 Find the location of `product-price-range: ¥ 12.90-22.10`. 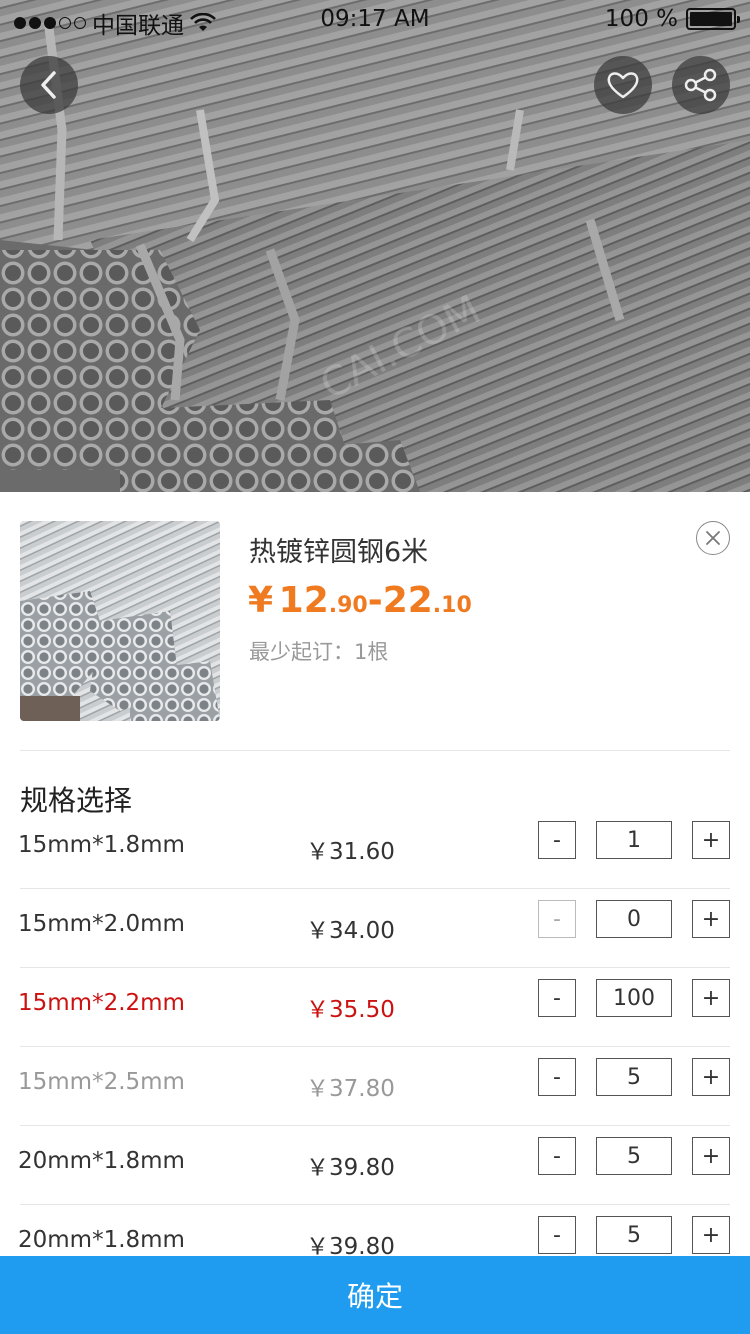

product-price-range: ¥ 12.90-22.10 is located at coordinates (360, 600).